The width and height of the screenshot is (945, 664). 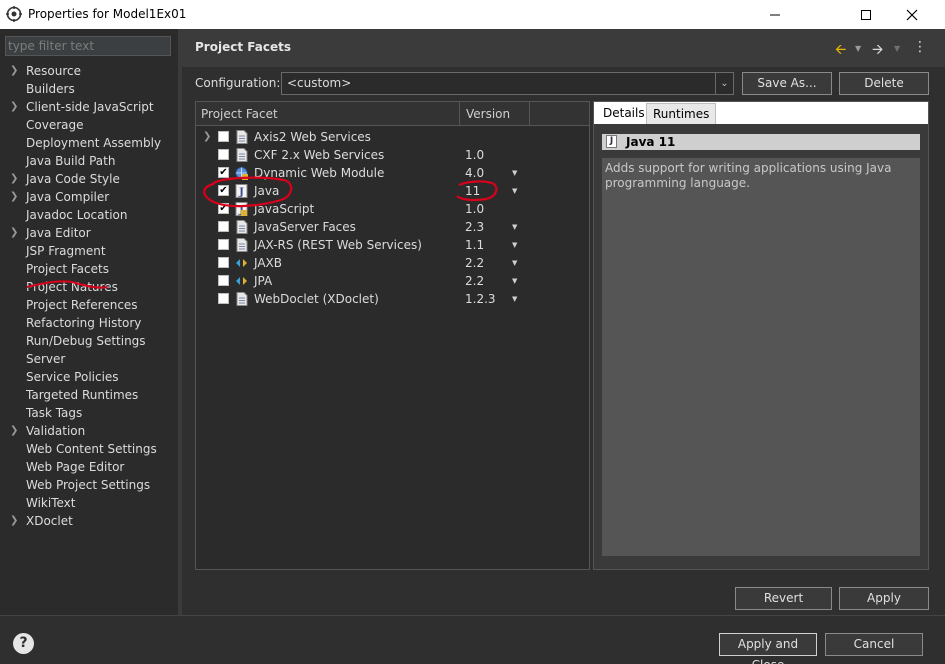 I want to click on sidebar-item-web-content-settings: Web Content Settings, so click(x=89, y=449).